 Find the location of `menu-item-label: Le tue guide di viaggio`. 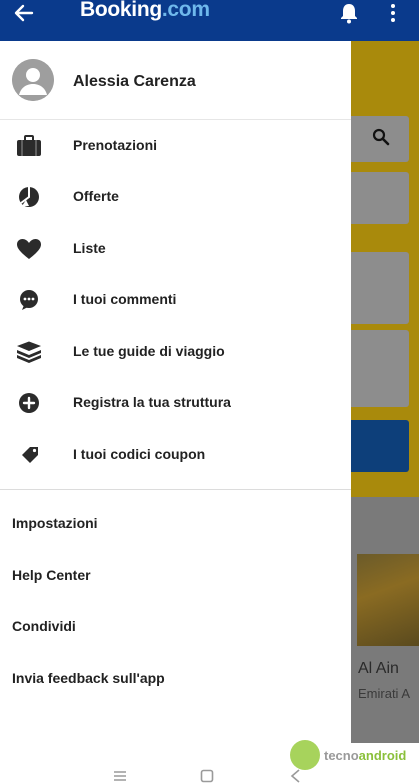

menu-item-label: Le tue guide di viaggio is located at coordinates (149, 351).